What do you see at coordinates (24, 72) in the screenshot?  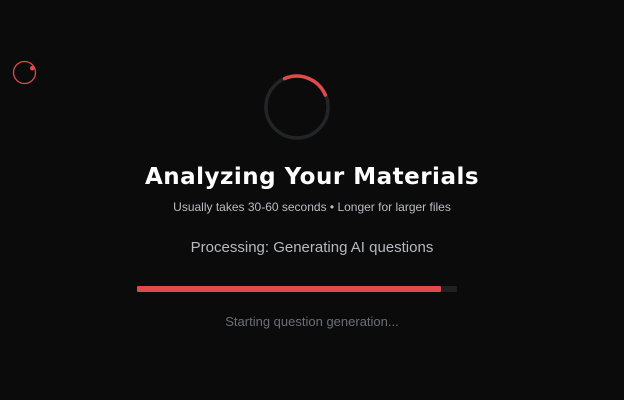 I see `spinner-logo-icon` at bounding box center [24, 72].